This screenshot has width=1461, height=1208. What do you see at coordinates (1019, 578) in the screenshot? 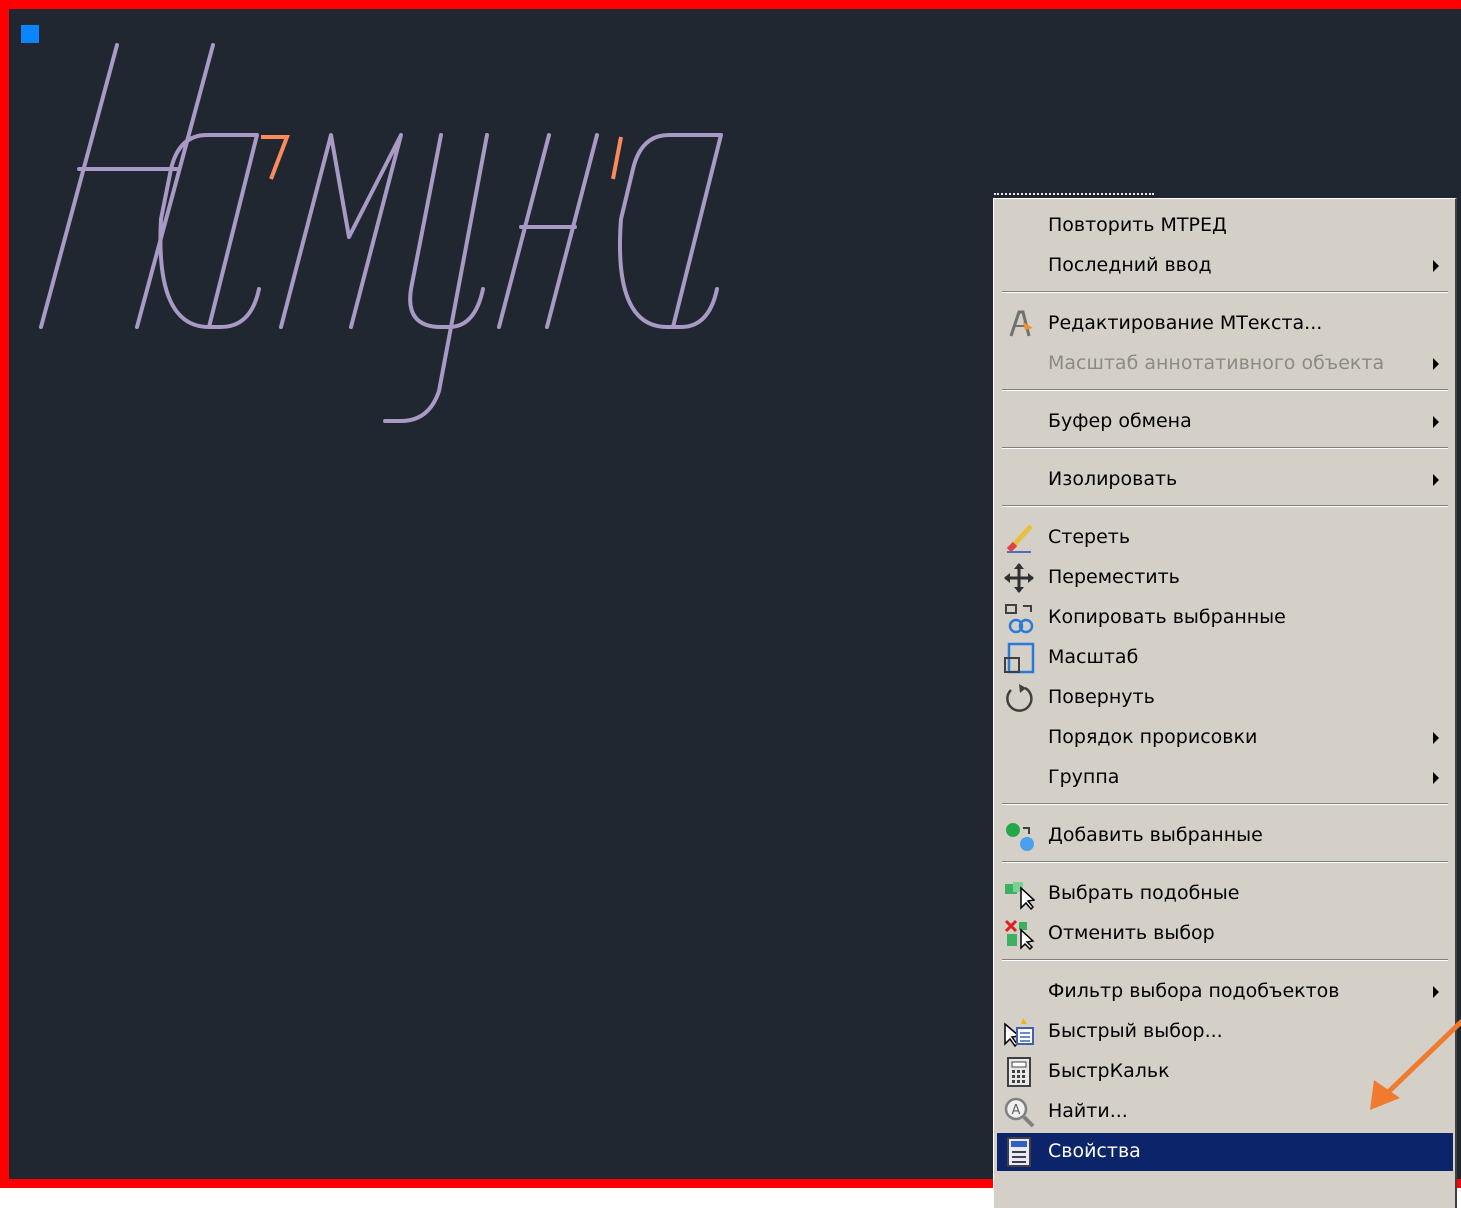
I see `move-icon` at bounding box center [1019, 578].